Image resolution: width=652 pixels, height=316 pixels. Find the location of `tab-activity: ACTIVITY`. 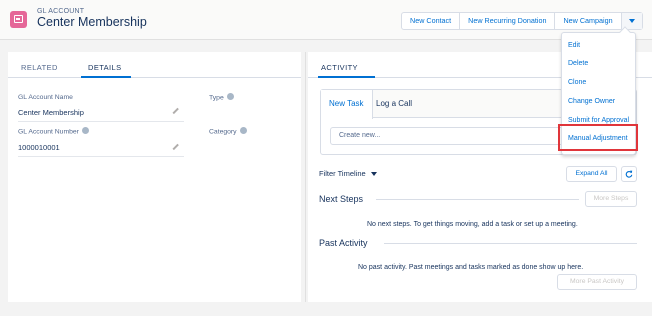

tab-activity: ACTIVITY is located at coordinates (339, 67).